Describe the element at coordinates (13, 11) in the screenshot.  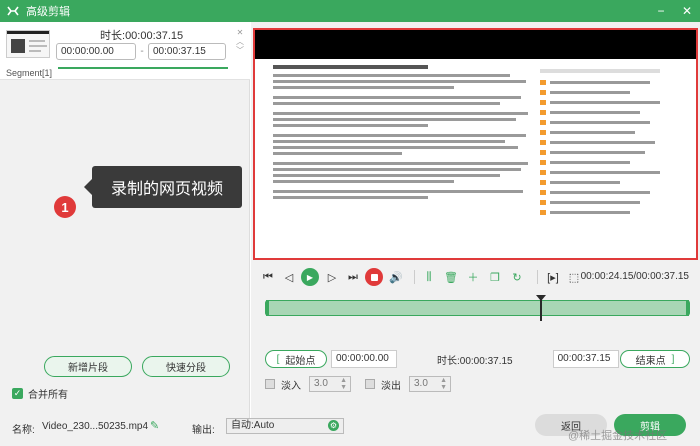
I see `app-logo-icon` at that location.